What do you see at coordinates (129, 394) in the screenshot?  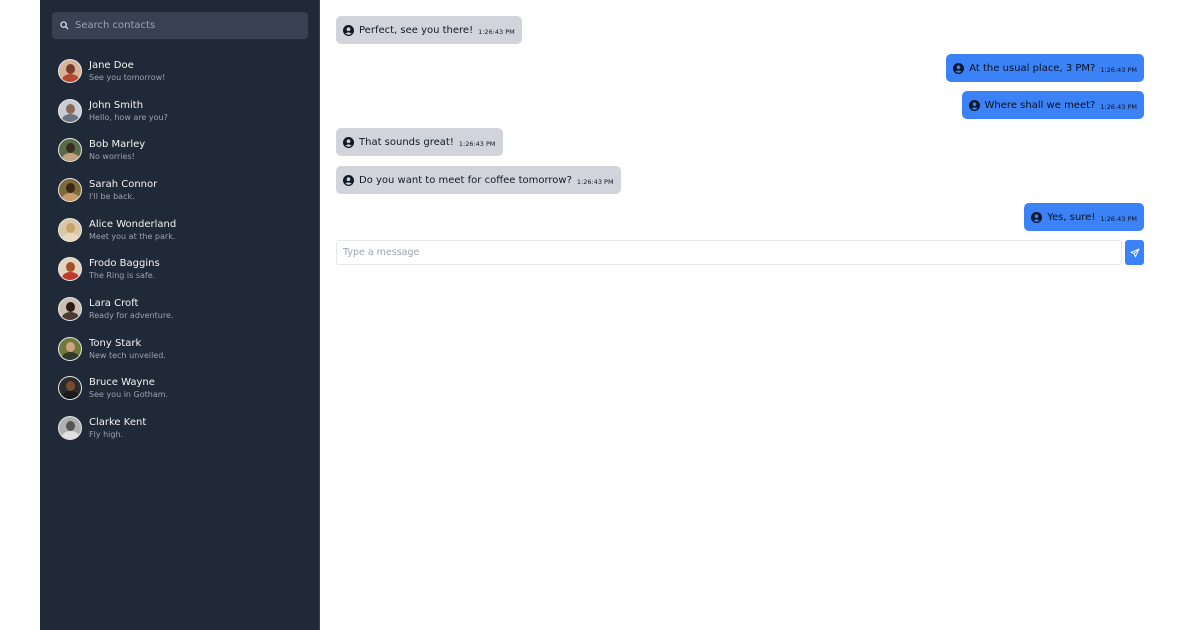 I see `contact-last-message: See you in Gotham.` at bounding box center [129, 394].